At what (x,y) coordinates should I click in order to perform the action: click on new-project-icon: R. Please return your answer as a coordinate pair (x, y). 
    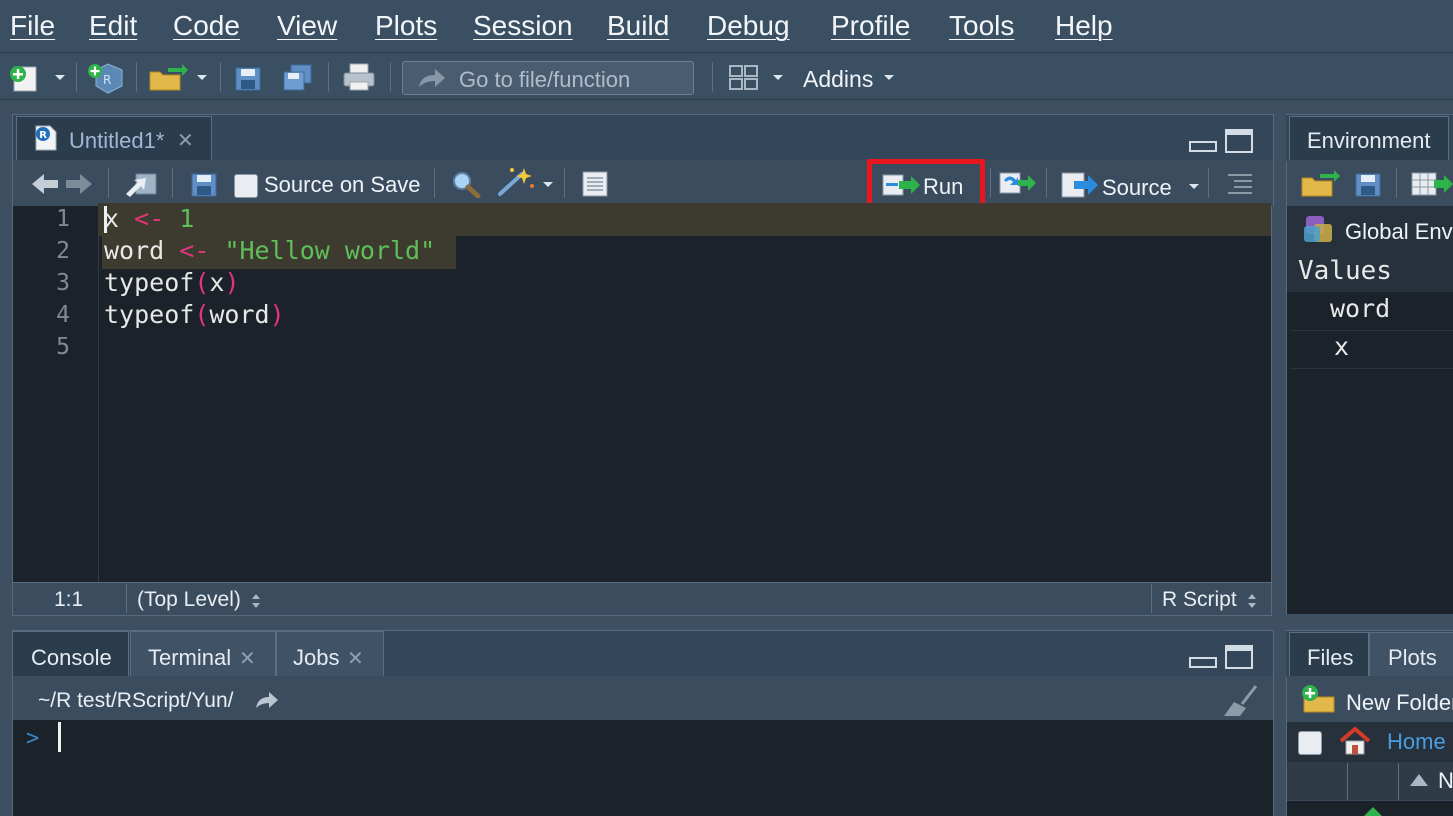
    Looking at the image, I should click on (106, 78).